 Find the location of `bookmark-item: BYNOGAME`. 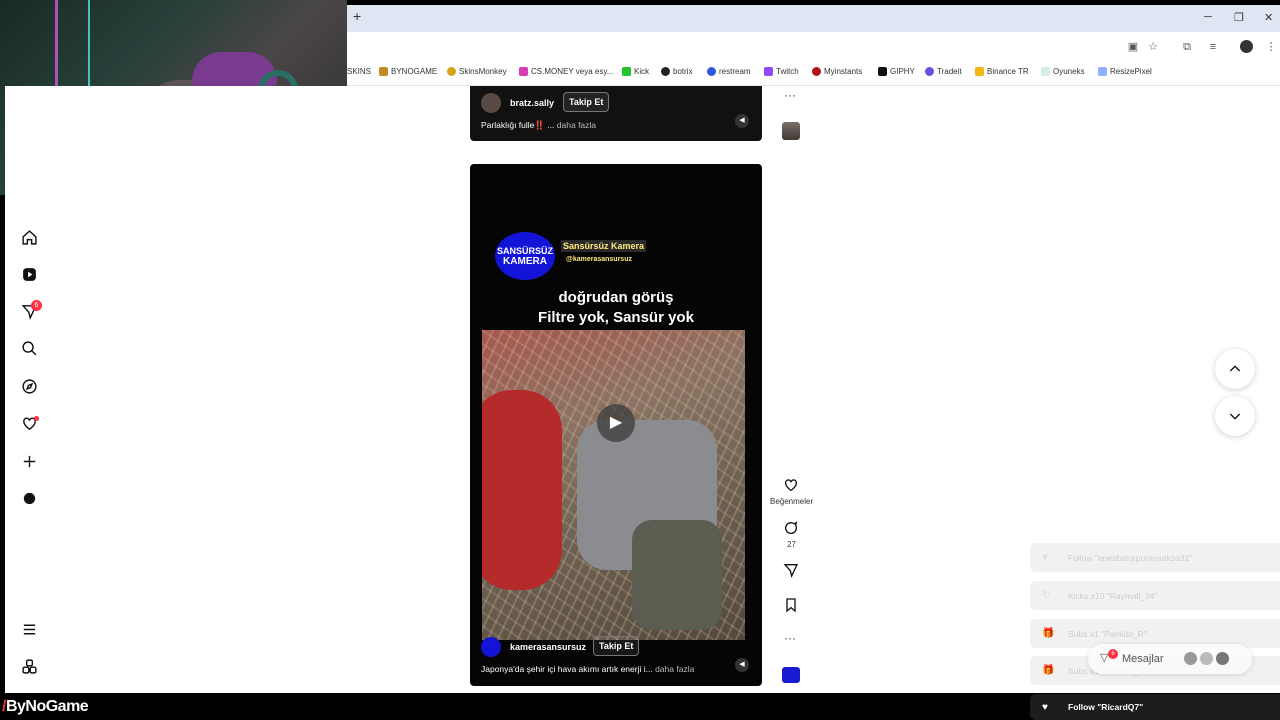

bookmark-item: BYNOGAME is located at coordinates (408, 71).